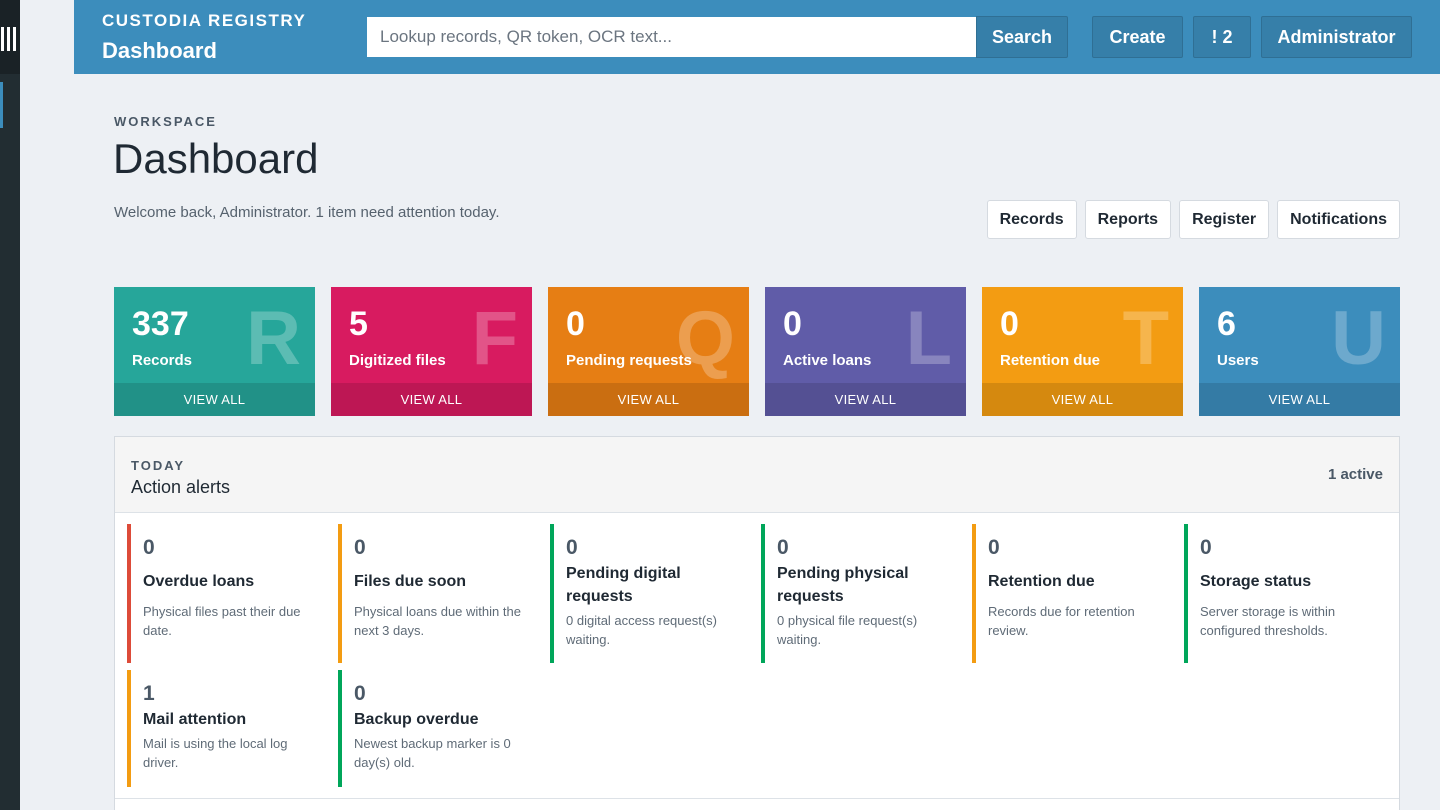 This screenshot has width=1440, height=810. What do you see at coordinates (1050, 360) in the screenshot?
I see `tile-label: Retention due` at bounding box center [1050, 360].